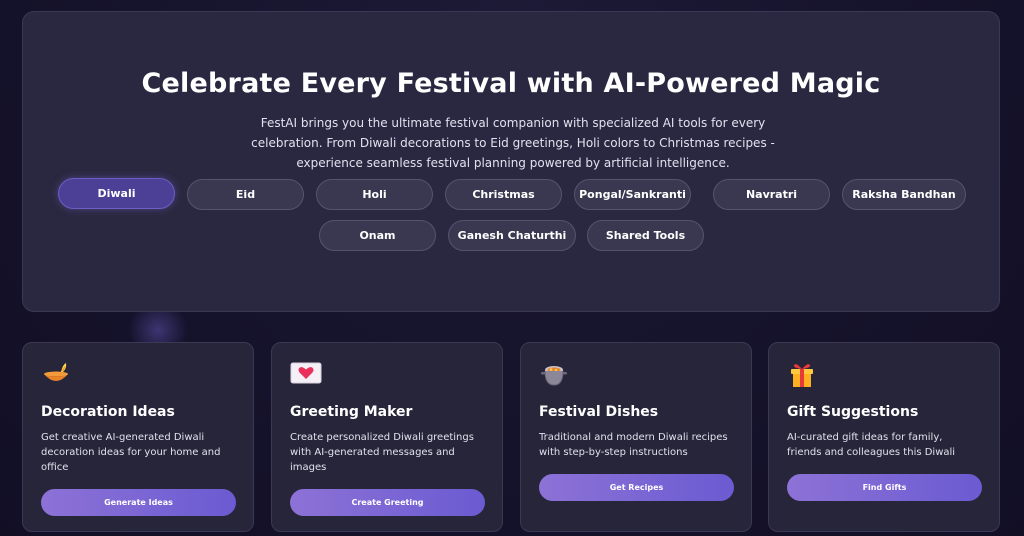  What do you see at coordinates (645, 235) in the screenshot?
I see `tab-shared-tools: Shared Tools` at bounding box center [645, 235].